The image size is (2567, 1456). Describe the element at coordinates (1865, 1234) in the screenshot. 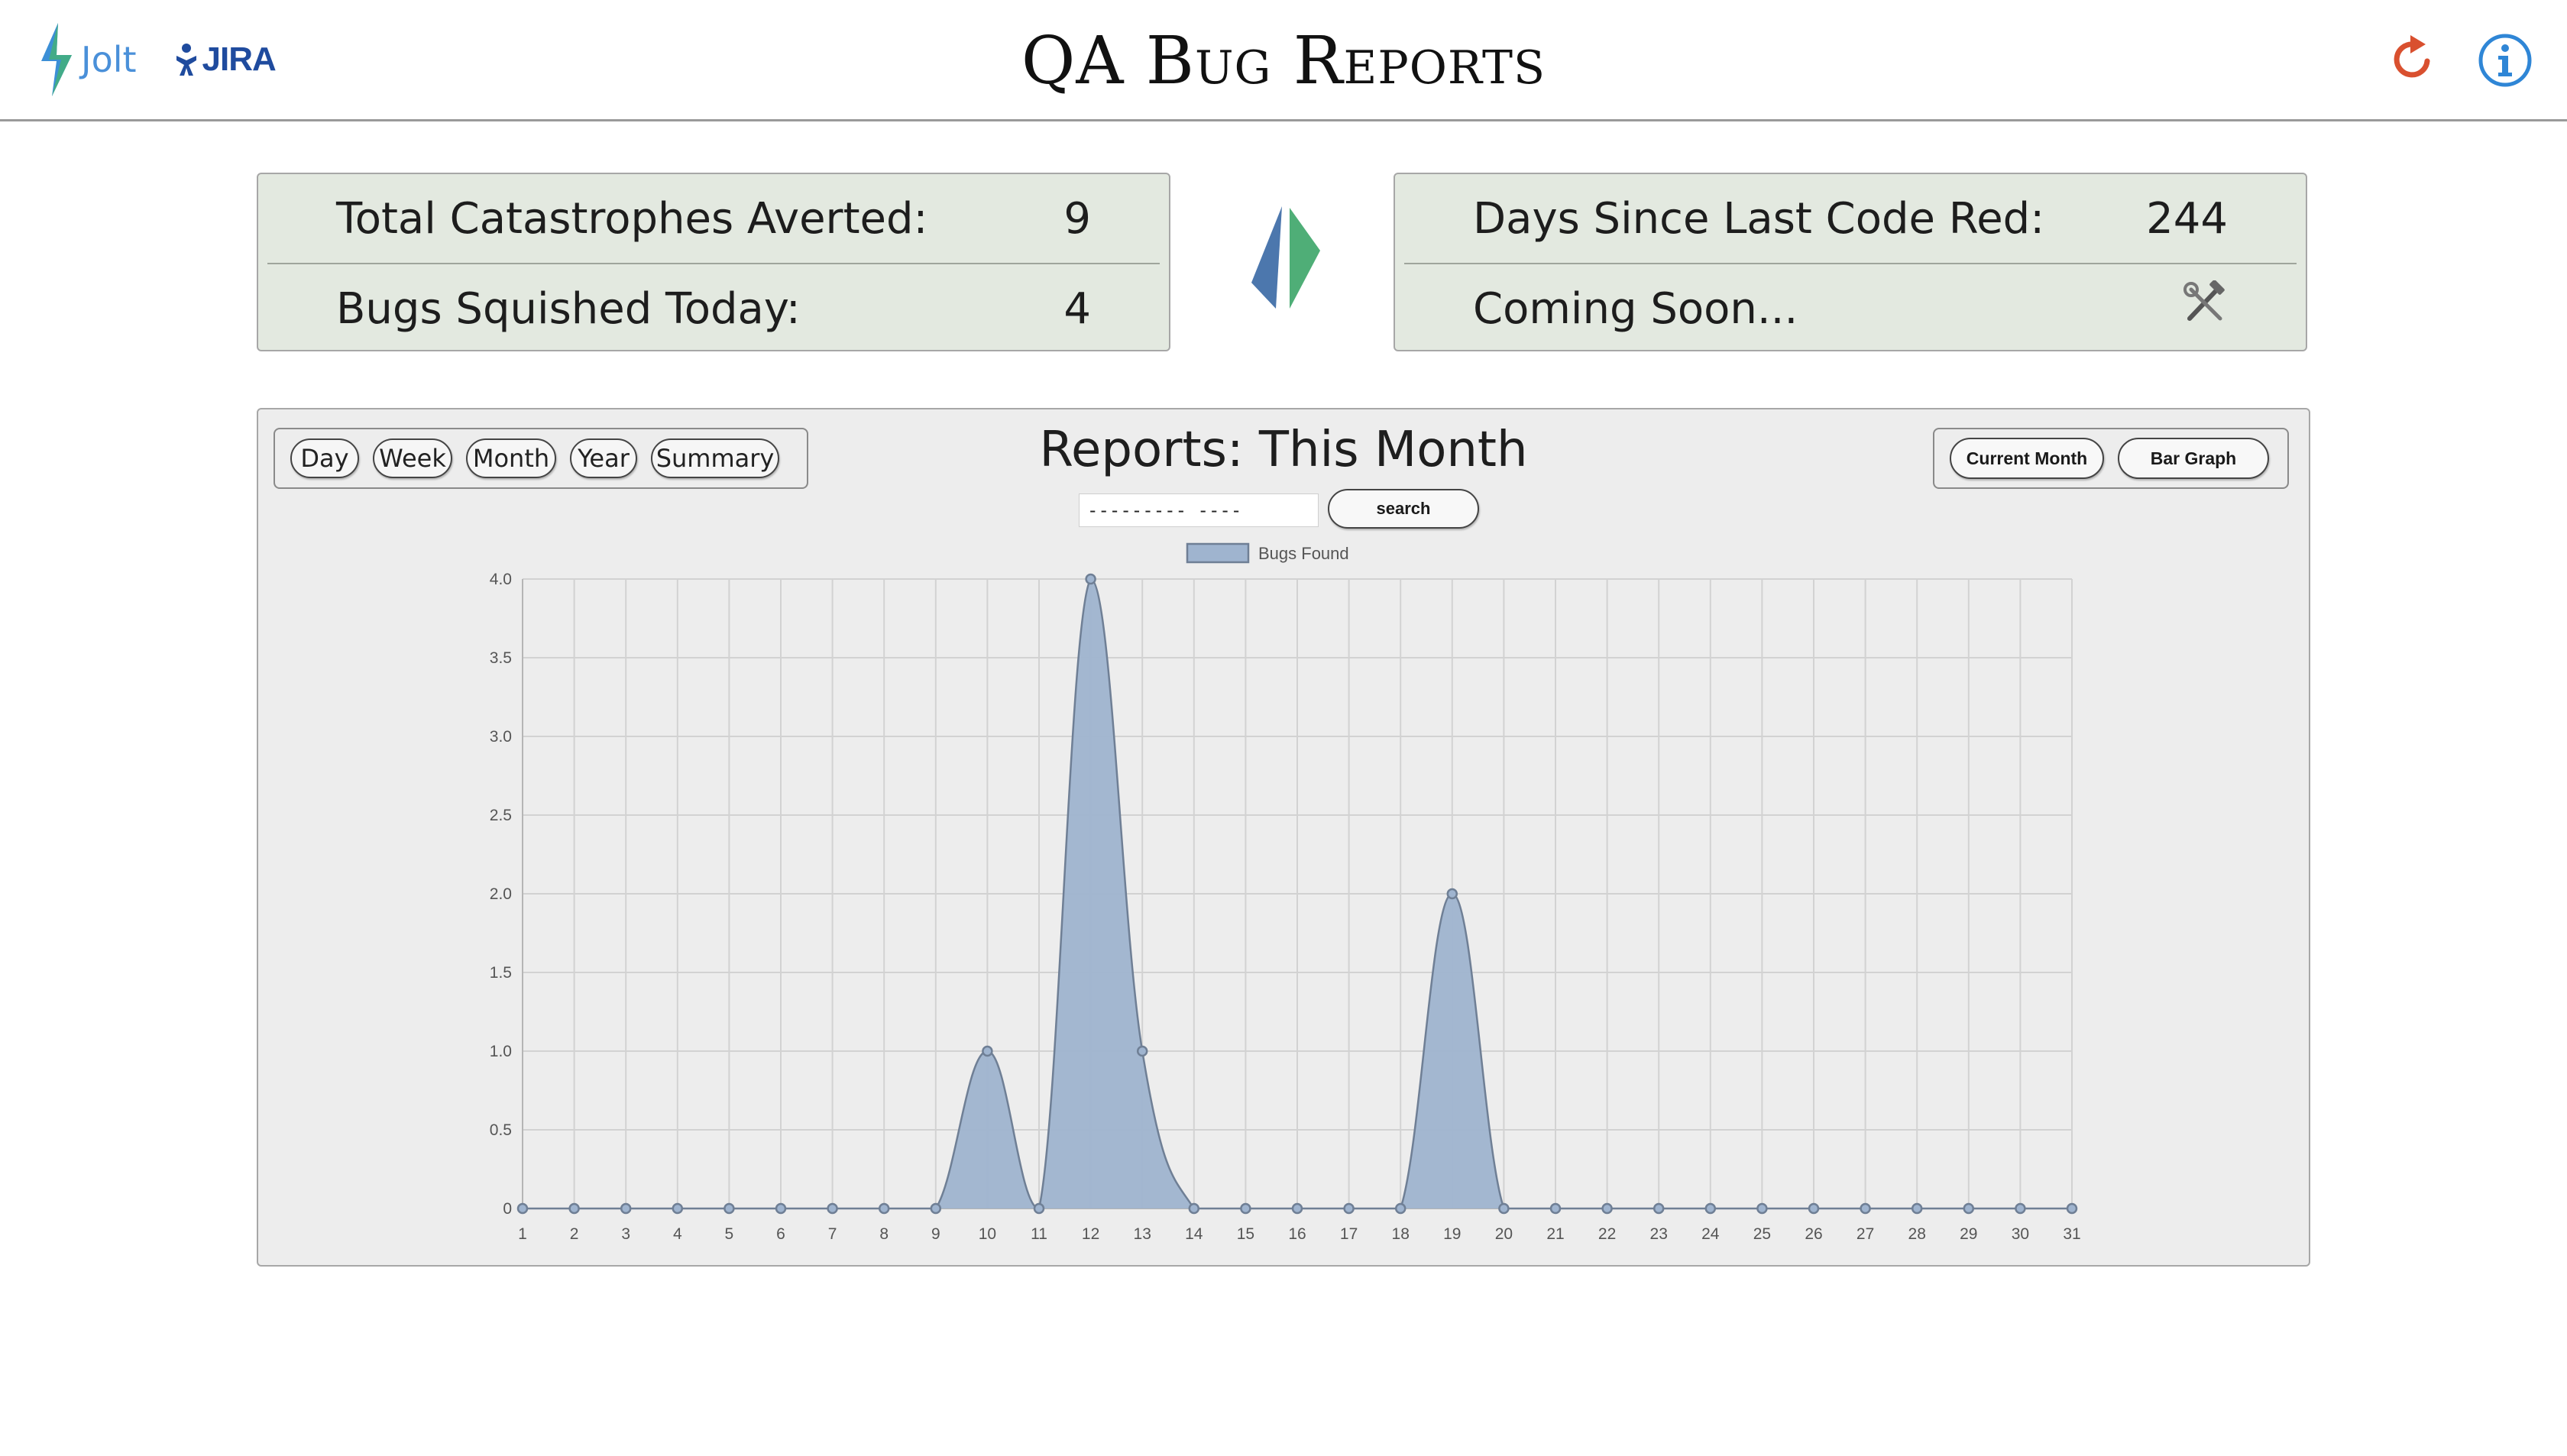

I see `x-tick-label: 27` at that location.